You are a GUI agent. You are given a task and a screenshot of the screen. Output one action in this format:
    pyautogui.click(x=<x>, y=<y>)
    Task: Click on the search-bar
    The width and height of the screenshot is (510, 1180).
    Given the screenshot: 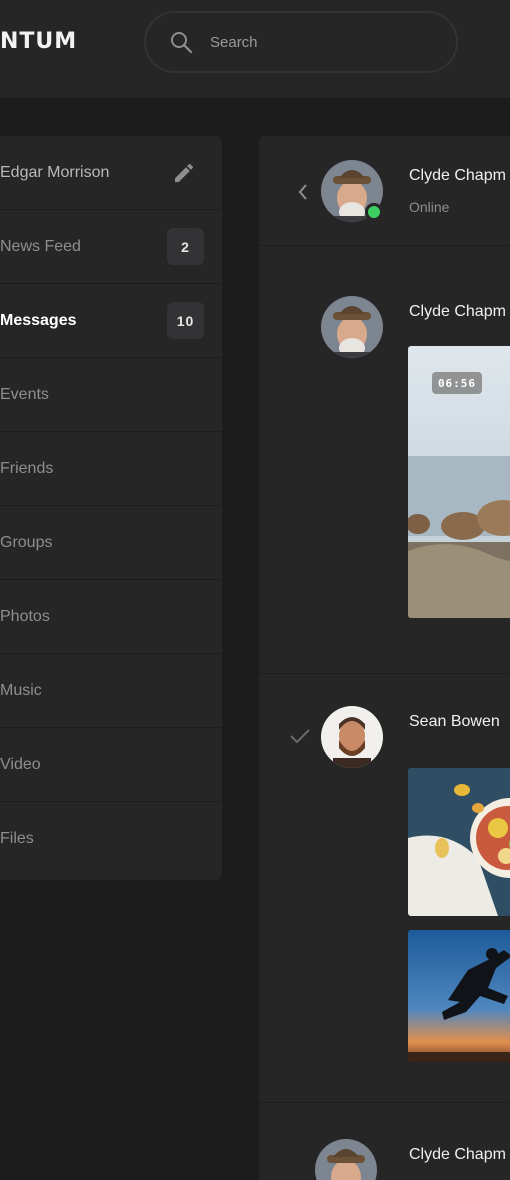 What is the action you would take?
    pyautogui.click(x=301, y=42)
    